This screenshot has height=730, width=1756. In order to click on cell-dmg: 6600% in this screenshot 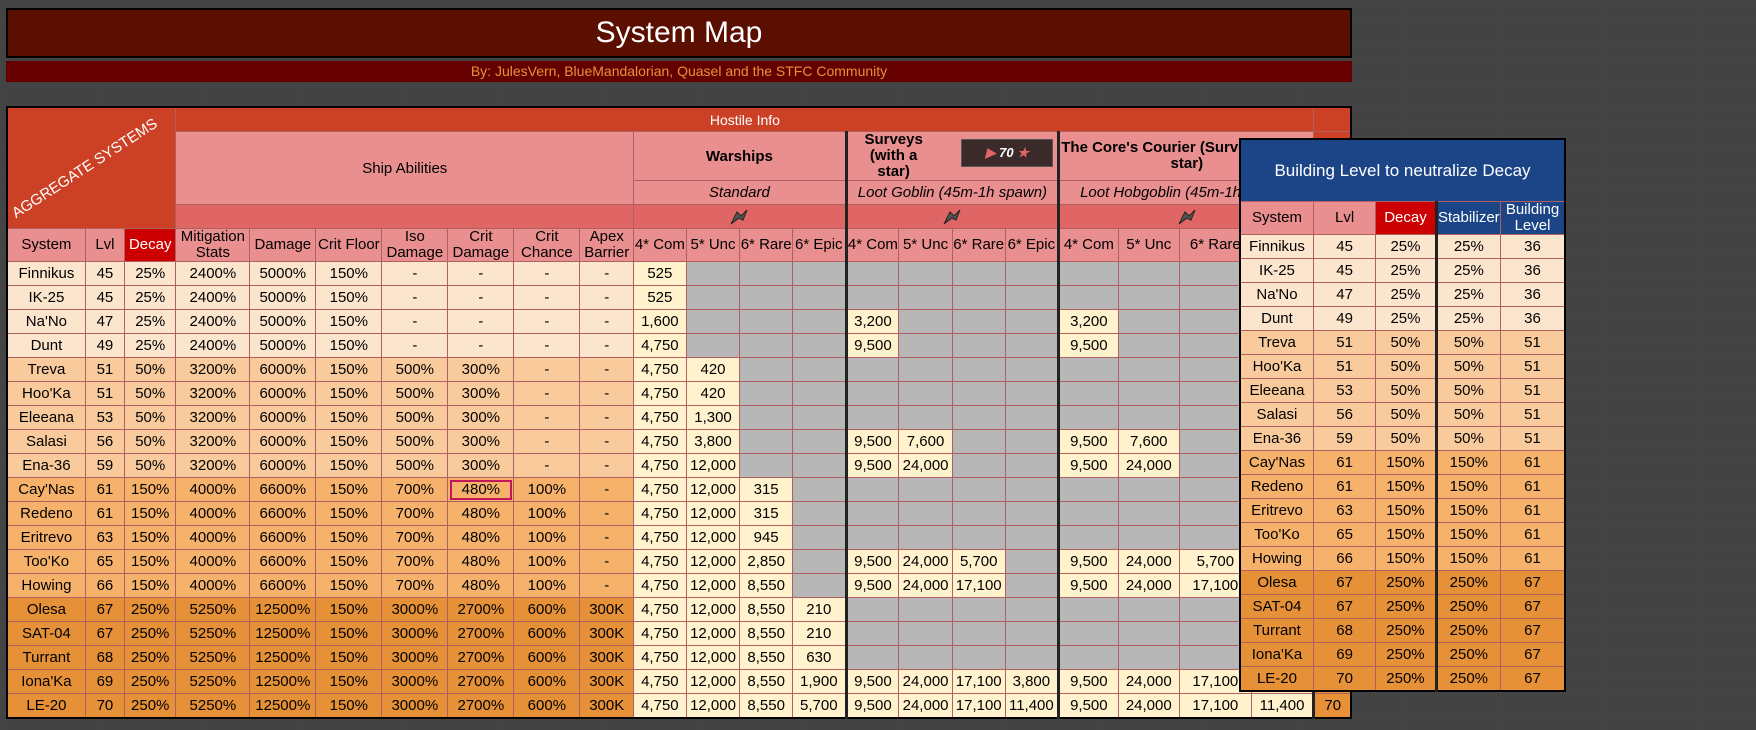, I will do `click(283, 537)`.